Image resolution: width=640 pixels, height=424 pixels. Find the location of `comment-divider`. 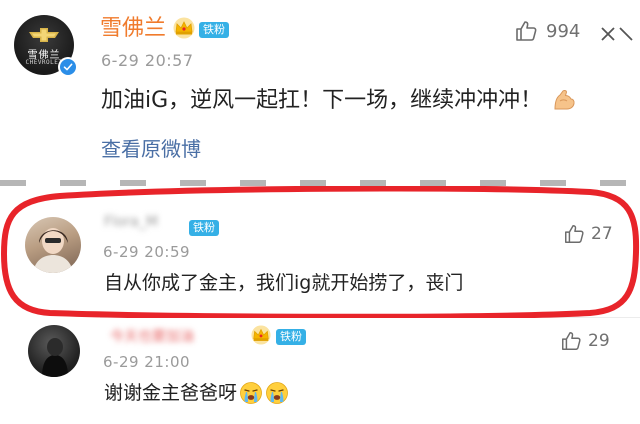

comment-divider is located at coordinates (370, 317).